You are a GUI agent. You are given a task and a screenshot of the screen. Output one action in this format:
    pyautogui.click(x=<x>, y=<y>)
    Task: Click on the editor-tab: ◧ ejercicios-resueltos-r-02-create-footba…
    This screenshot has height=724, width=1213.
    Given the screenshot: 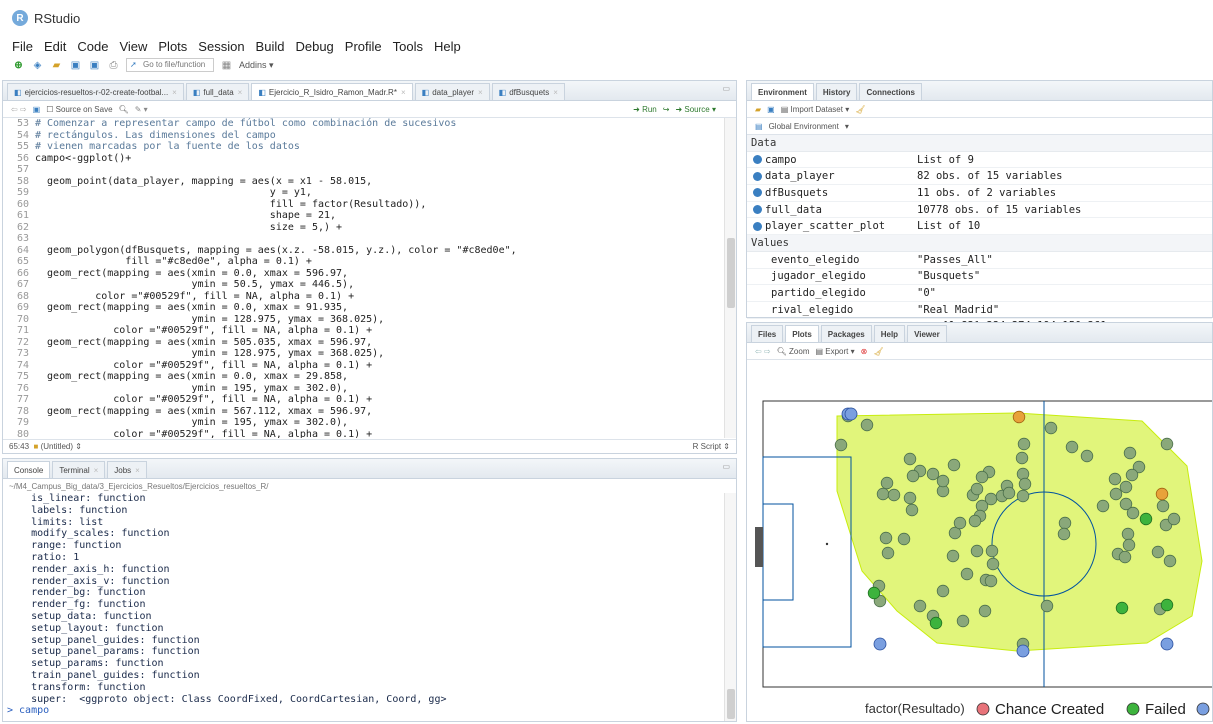 What is the action you would take?
    pyautogui.click(x=95, y=91)
    